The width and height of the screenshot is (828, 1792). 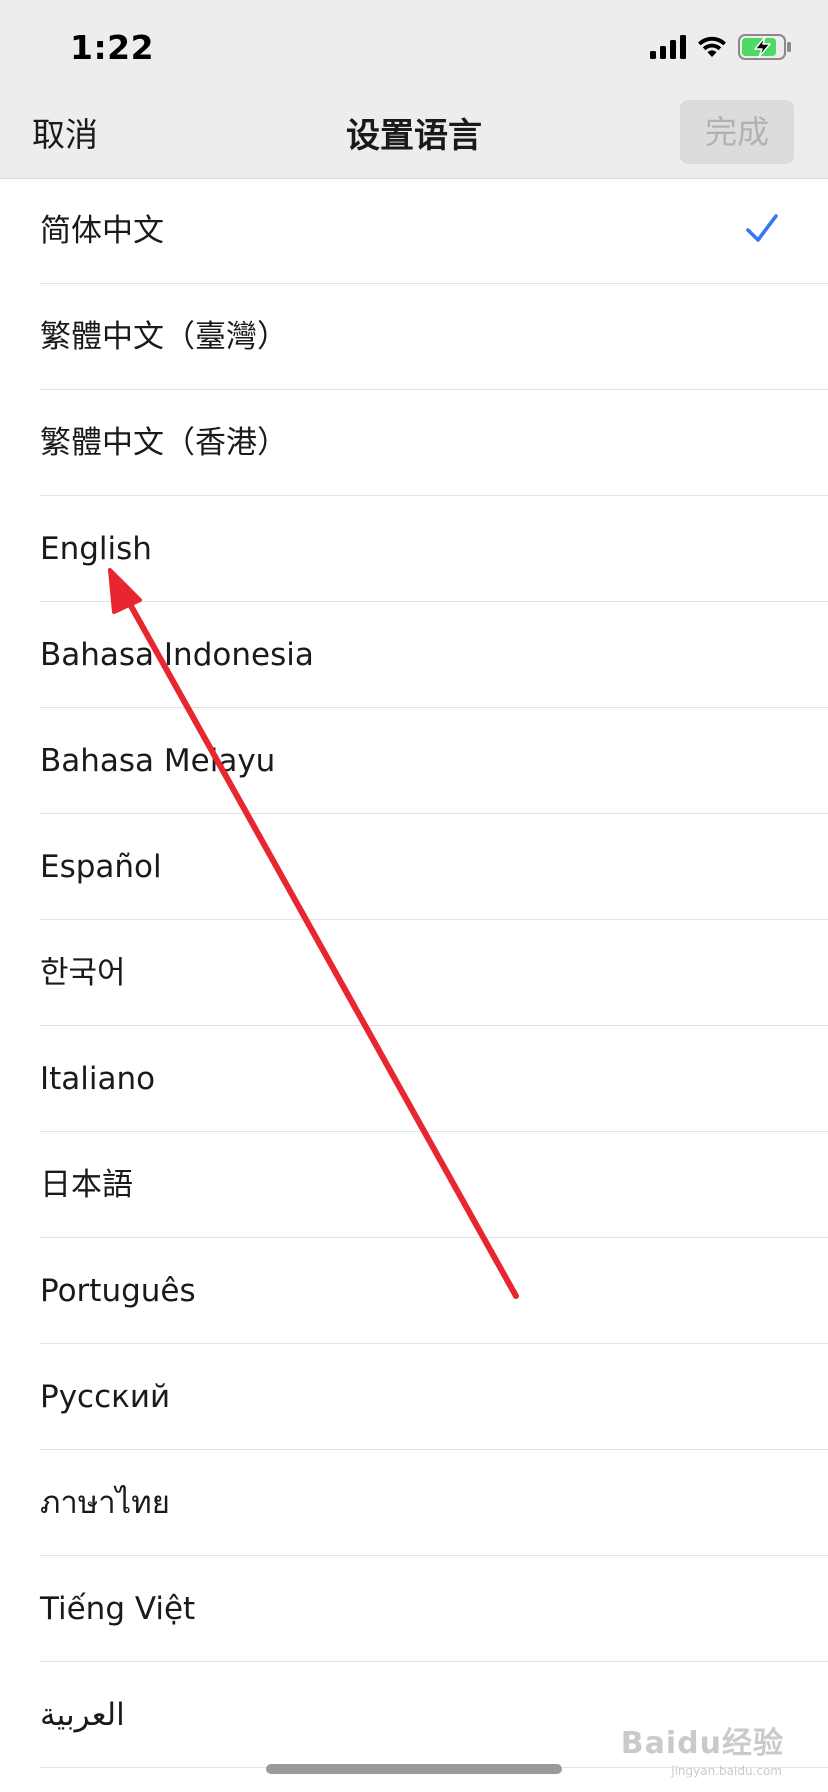 I want to click on language-option-italiano: Italiano, so click(x=414, y=1079).